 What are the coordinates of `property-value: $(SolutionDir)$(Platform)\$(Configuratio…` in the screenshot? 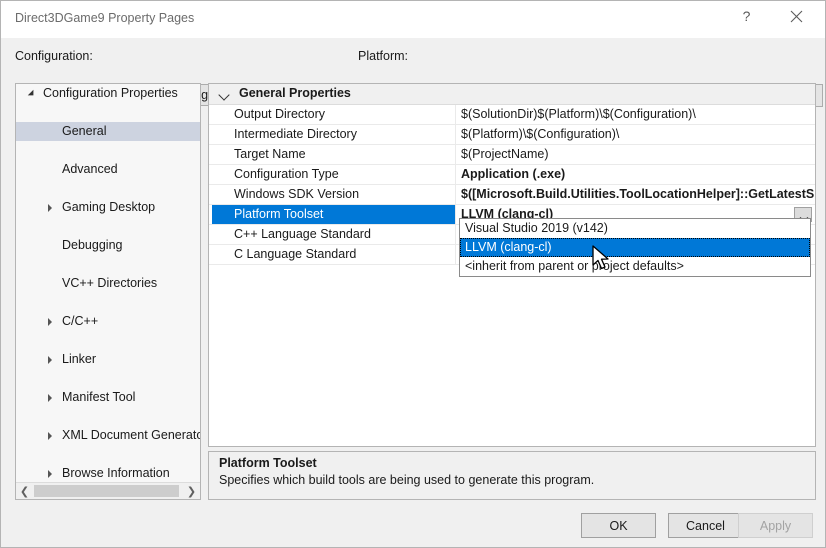 It's located at (578, 114).